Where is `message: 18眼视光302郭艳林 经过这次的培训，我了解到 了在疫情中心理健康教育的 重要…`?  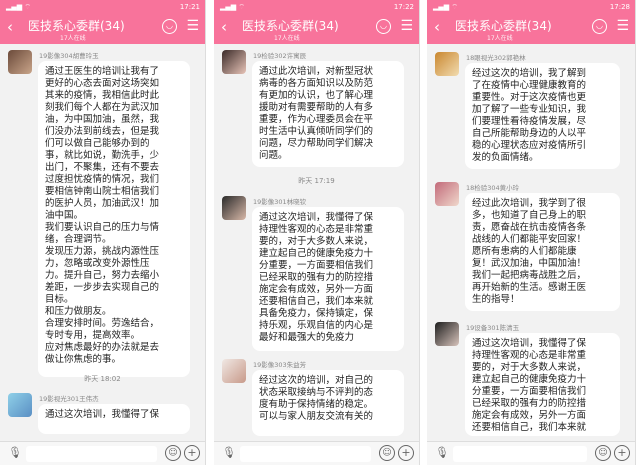
message: 18眼视光302郭艳林 经过这次的培训，我了解到 了在疫情中心理健康教育的 重要… is located at coordinates (533, 112).